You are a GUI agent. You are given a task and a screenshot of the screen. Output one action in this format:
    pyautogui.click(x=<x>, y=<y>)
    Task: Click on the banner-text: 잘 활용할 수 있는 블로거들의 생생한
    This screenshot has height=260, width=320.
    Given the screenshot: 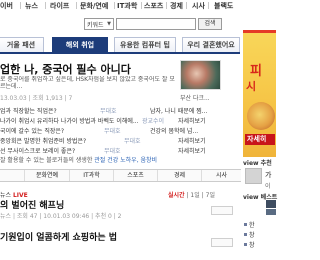 What is the action you would take?
    pyautogui.click(x=47, y=160)
    